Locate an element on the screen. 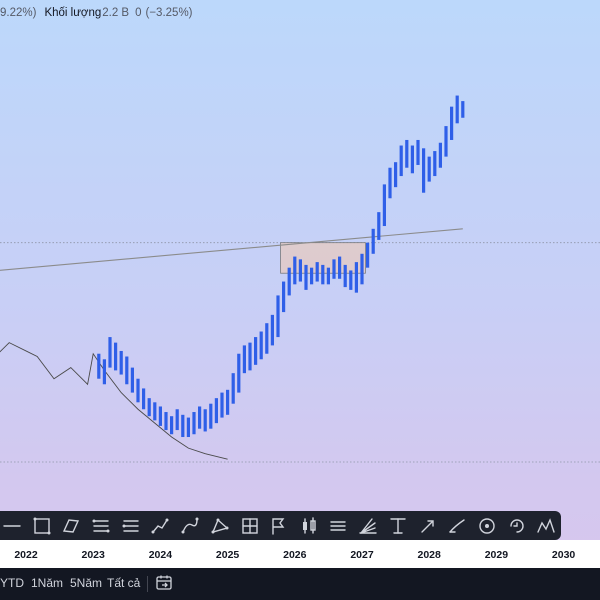  x-axis-tick-label: 2027 is located at coordinates (362, 555).